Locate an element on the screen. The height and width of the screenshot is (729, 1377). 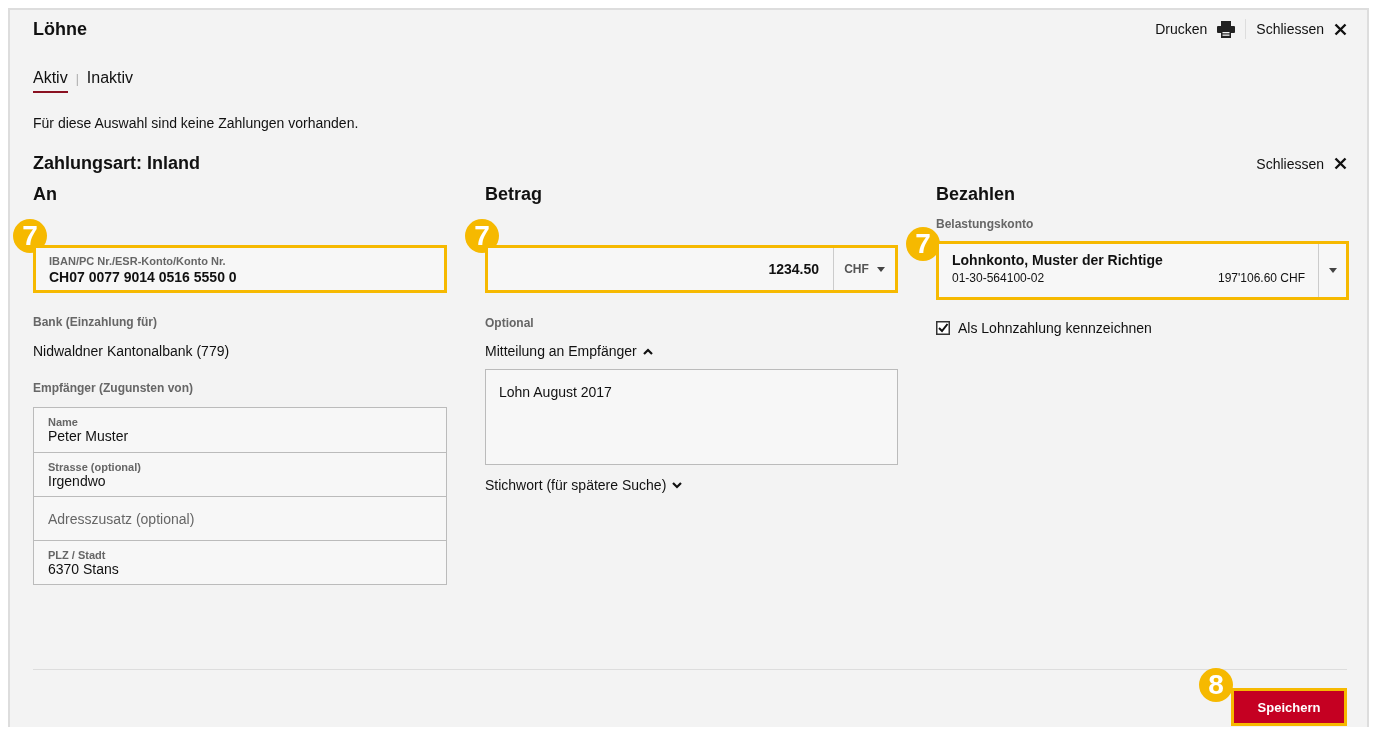
page-title: Löhne is located at coordinates (60, 29).